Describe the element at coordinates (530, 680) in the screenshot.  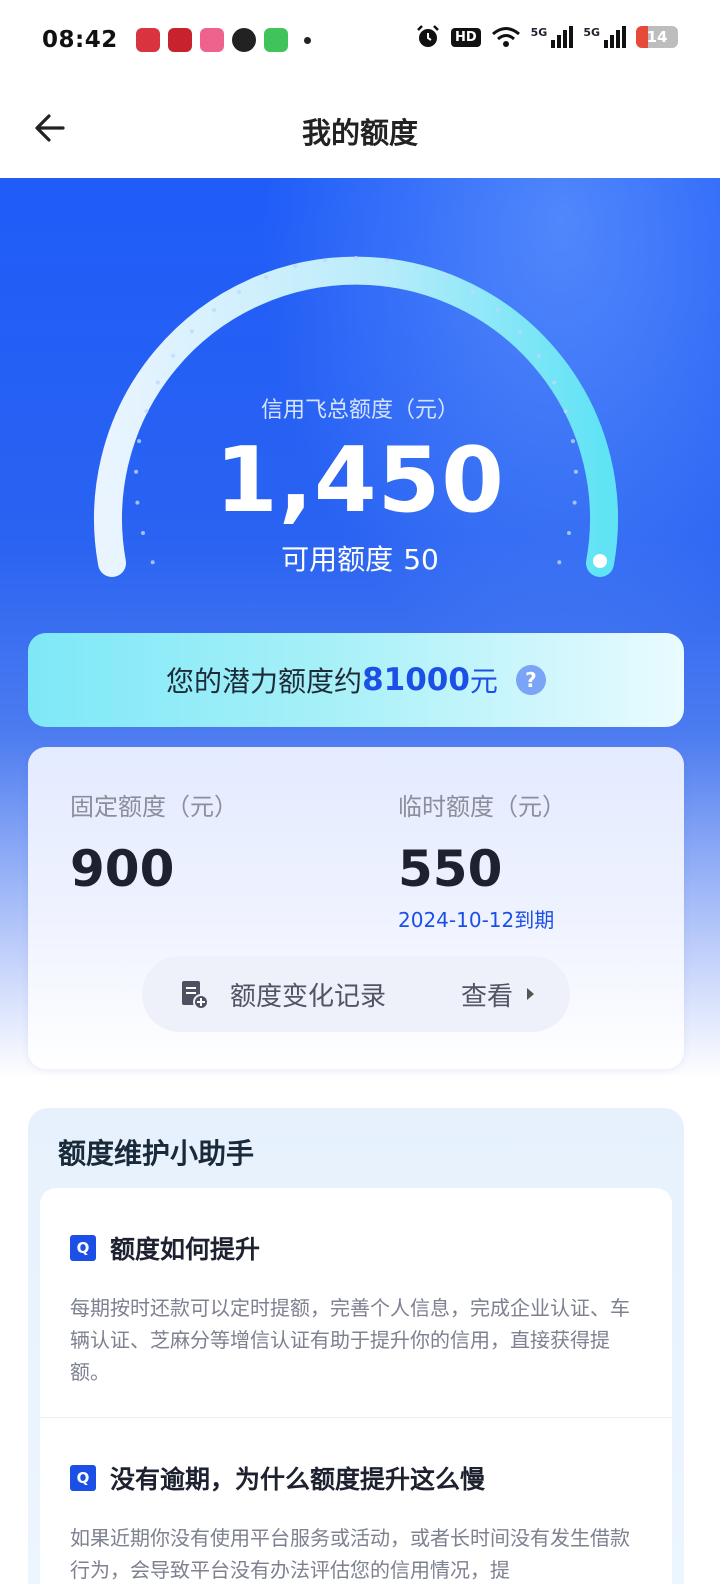
I see `help-icon: ?` at that location.